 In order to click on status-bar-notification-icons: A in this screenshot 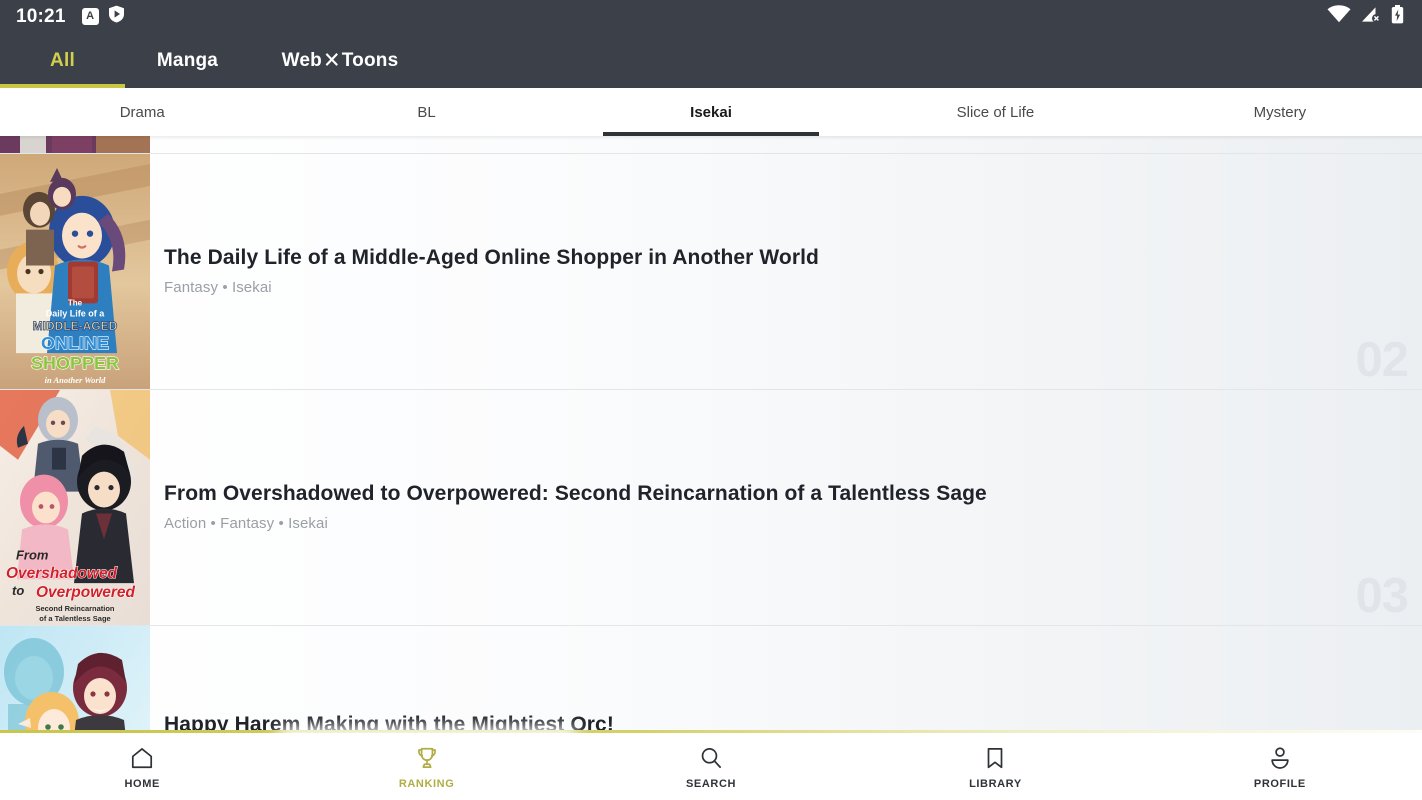, I will do `click(103, 16)`.